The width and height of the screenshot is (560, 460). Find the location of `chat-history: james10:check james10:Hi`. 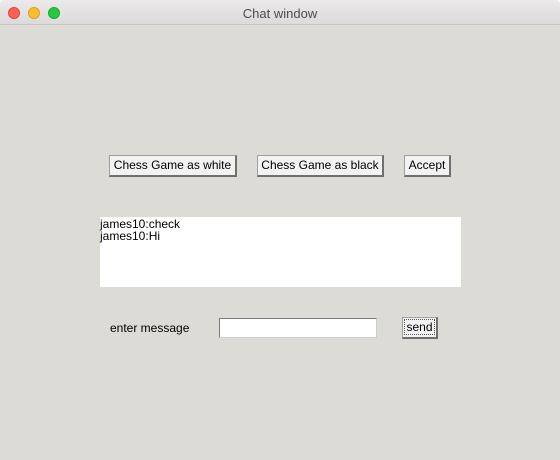

chat-history: james10:check james10:Hi is located at coordinates (280, 252).